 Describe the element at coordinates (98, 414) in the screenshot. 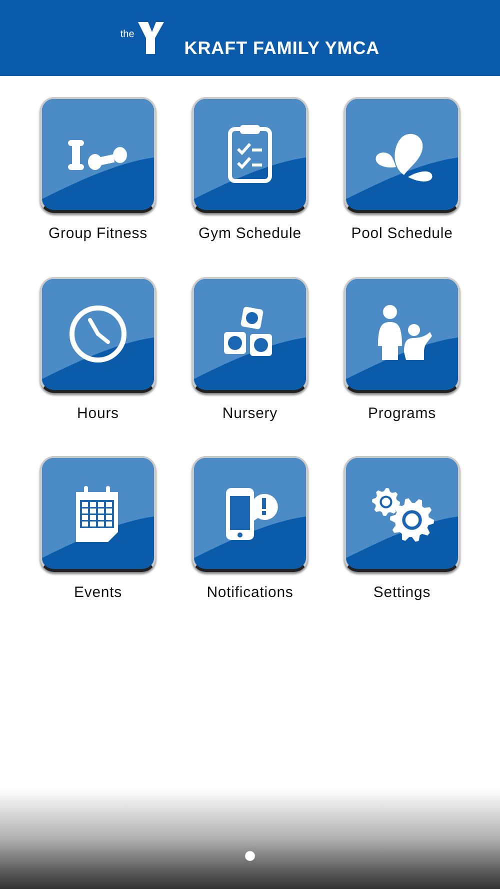

I see `tile-label: Hours` at that location.